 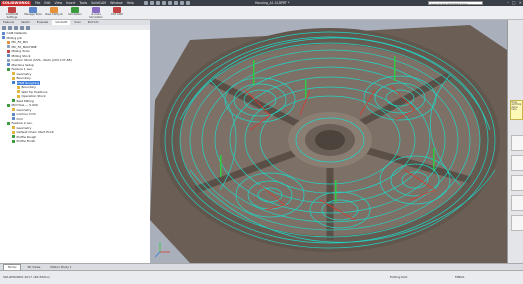 I want to click on ribbon-button-1: Manage Tools, so click(x=33, y=11).